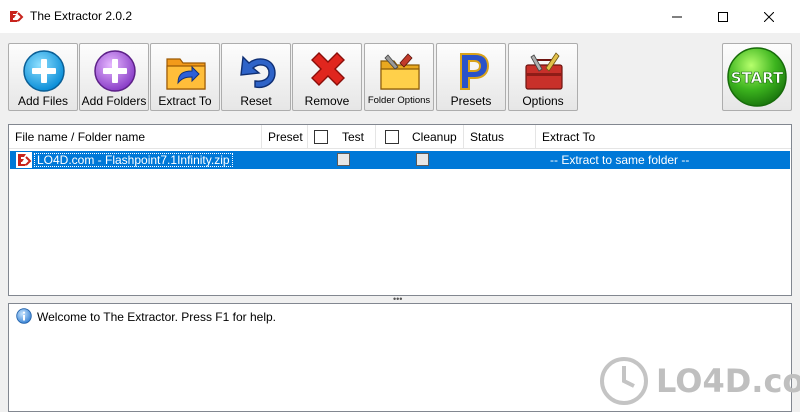 This screenshot has width=800, height=412. Describe the element at coordinates (185, 101) in the screenshot. I see `extract-to-label: Extract To` at that location.